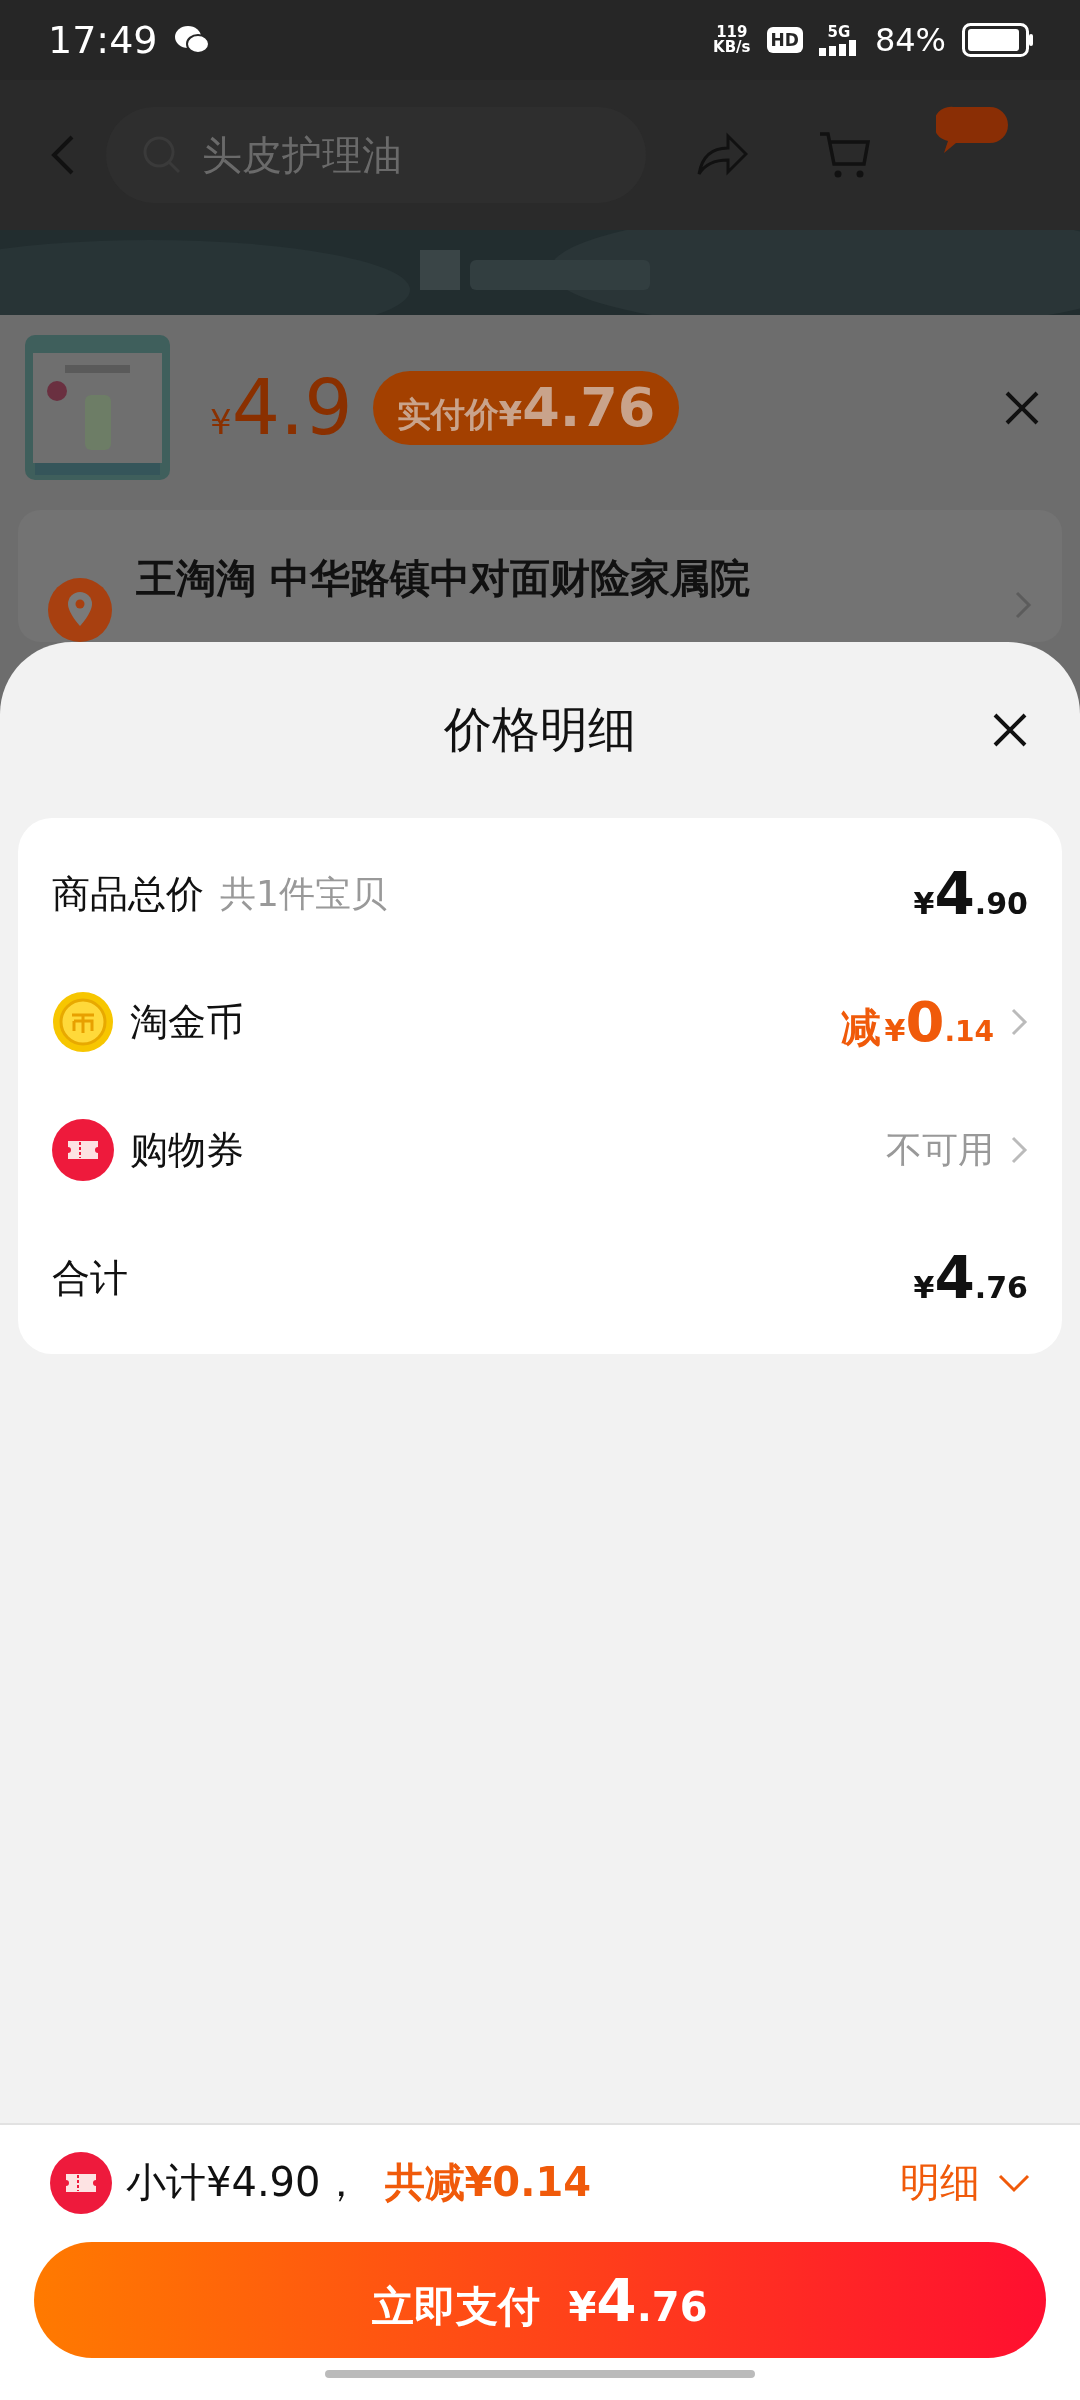  I want to click on location-pin-icon, so click(80, 610).